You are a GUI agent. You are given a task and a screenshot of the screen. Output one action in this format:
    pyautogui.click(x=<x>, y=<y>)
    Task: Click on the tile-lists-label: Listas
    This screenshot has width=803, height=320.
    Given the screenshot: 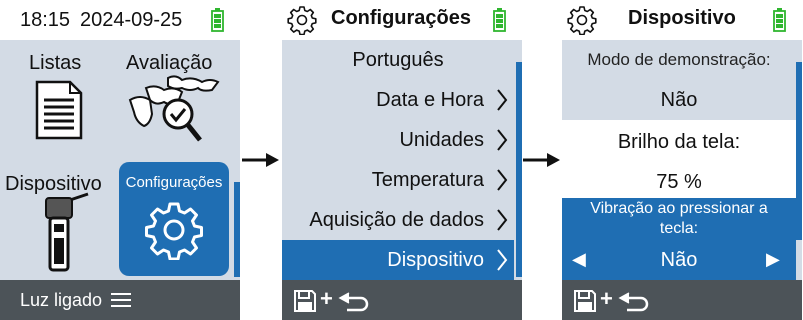 What is the action you would take?
    pyautogui.click(x=55, y=63)
    